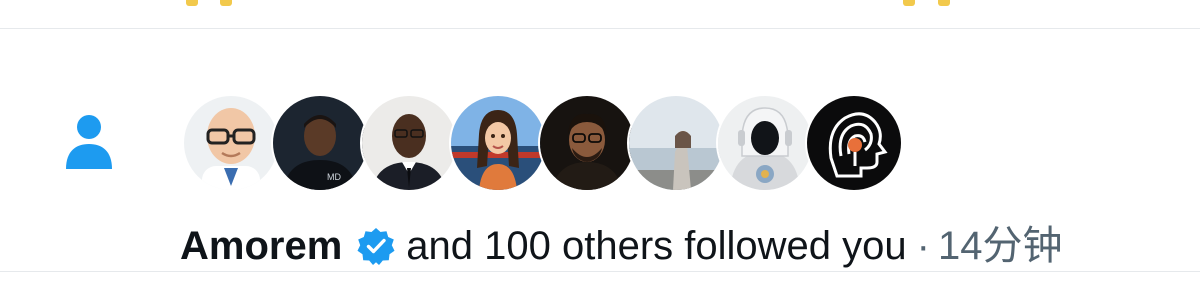 Image resolution: width=1200 pixels, height=295 pixels. Describe the element at coordinates (656, 246) in the screenshot. I see `message-text: and 100 others followed you` at that location.